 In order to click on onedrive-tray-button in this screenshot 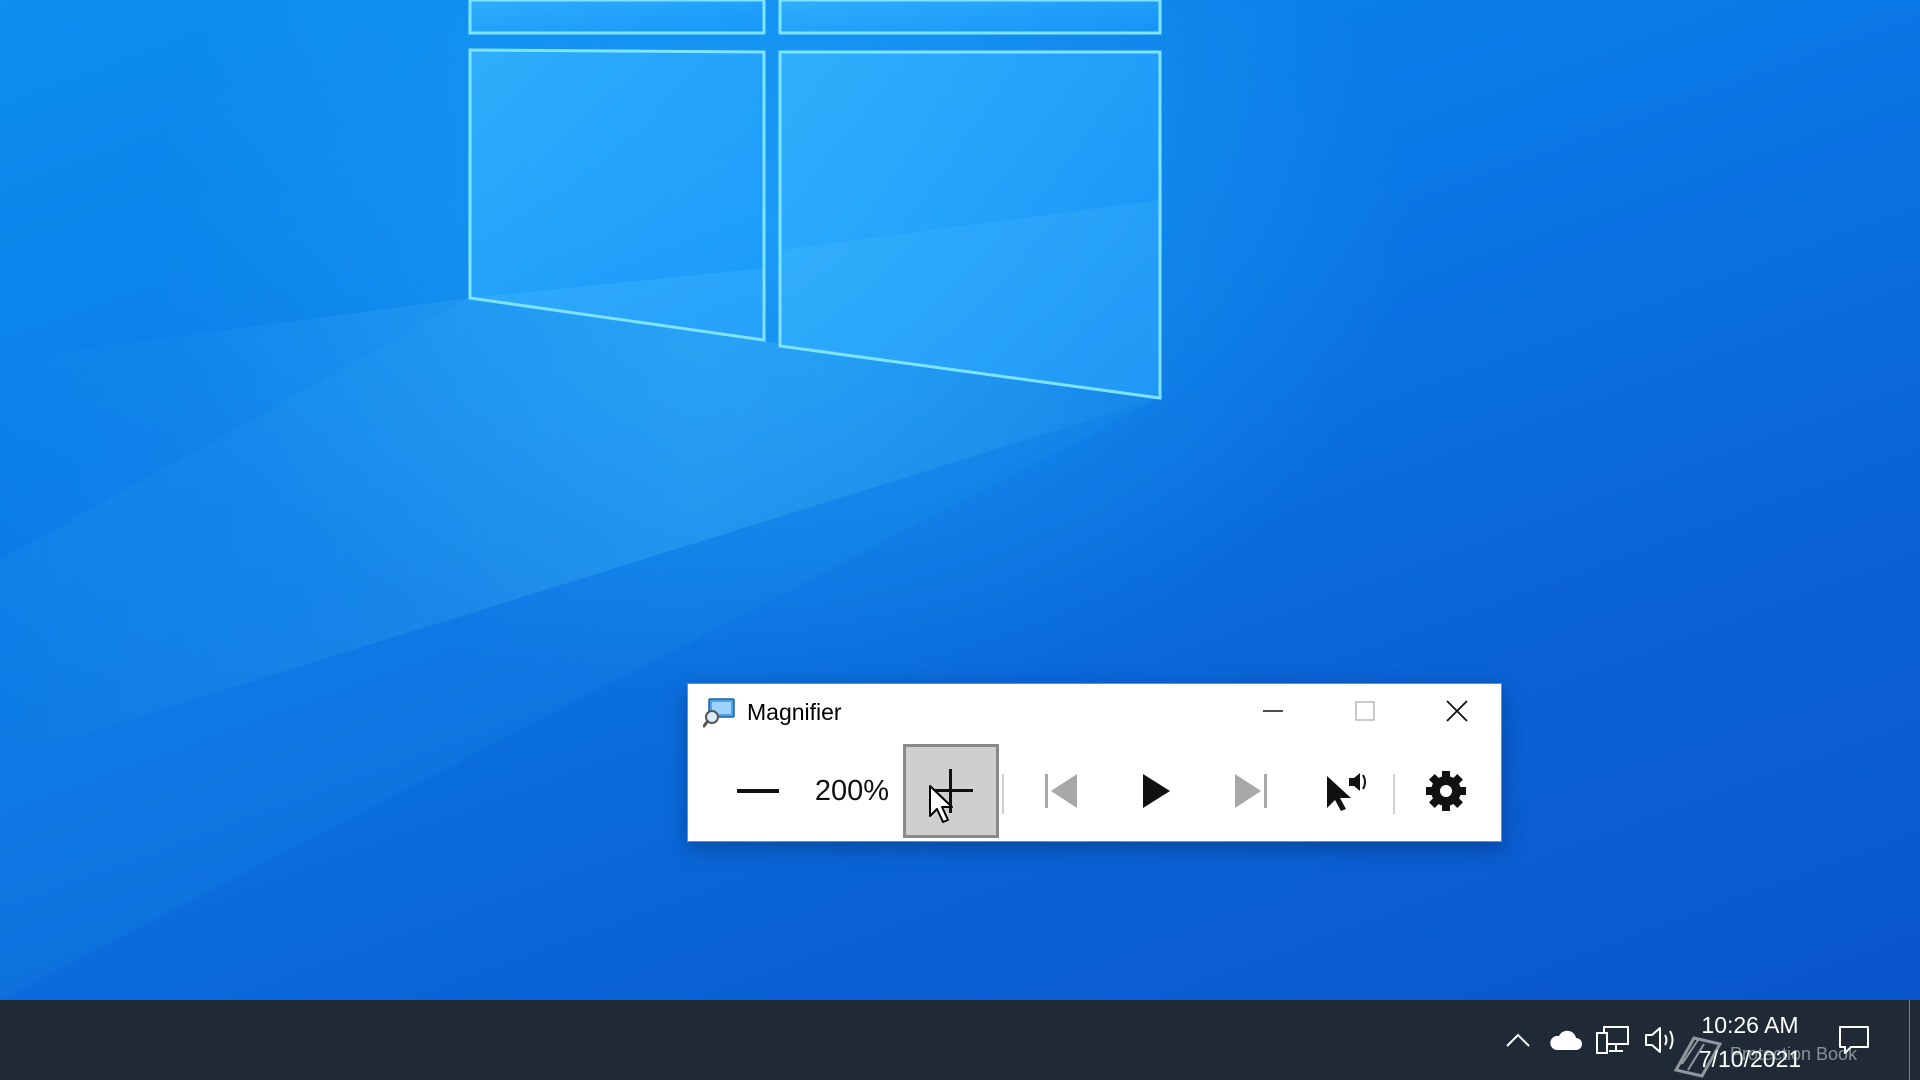, I will do `click(1565, 1040)`.